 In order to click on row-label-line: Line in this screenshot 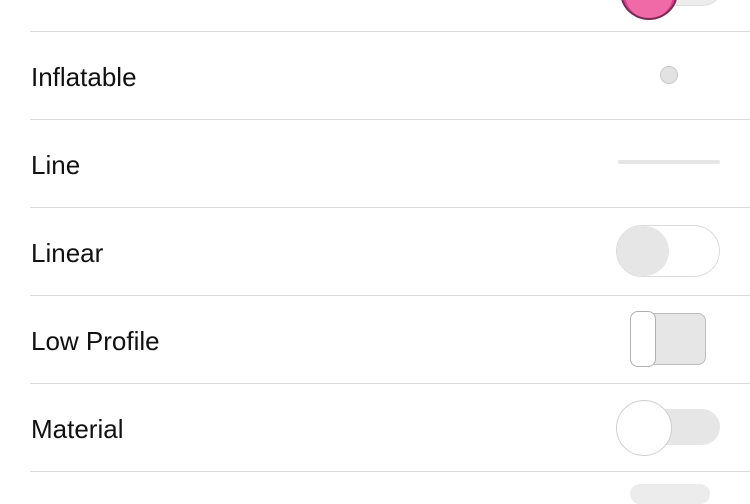, I will do `click(56, 165)`.